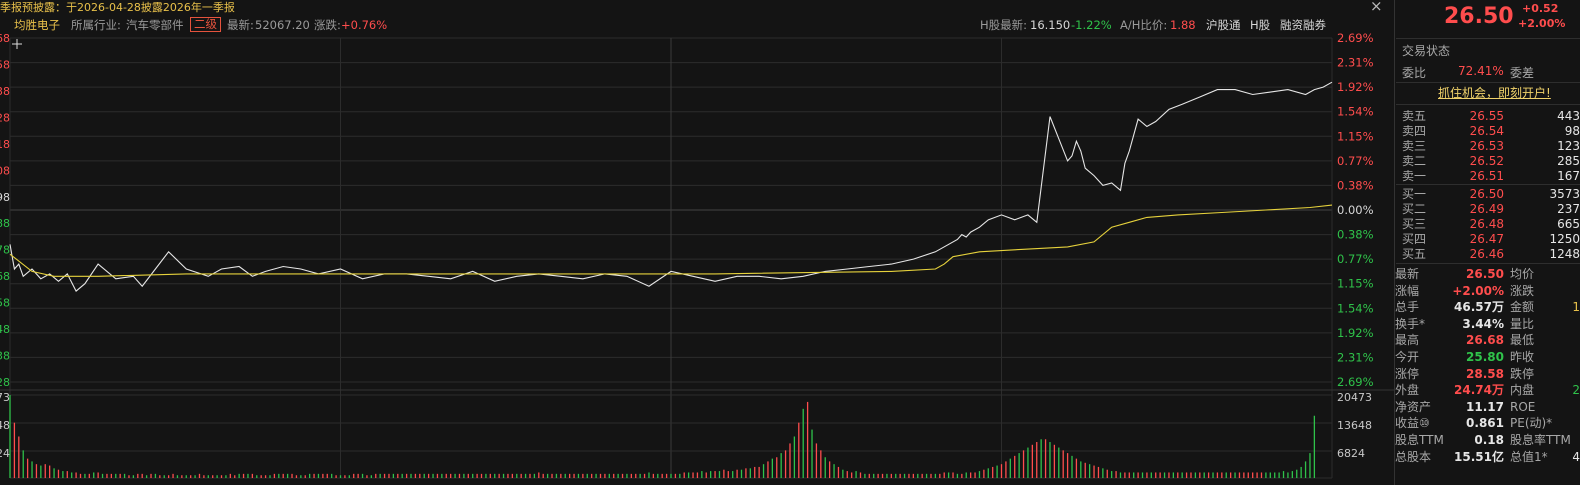 This screenshot has height=485, width=1580. What do you see at coordinates (1485, 373) in the screenshot?
I see `stat-value: 28.58` at bounding box center [1485, 373].